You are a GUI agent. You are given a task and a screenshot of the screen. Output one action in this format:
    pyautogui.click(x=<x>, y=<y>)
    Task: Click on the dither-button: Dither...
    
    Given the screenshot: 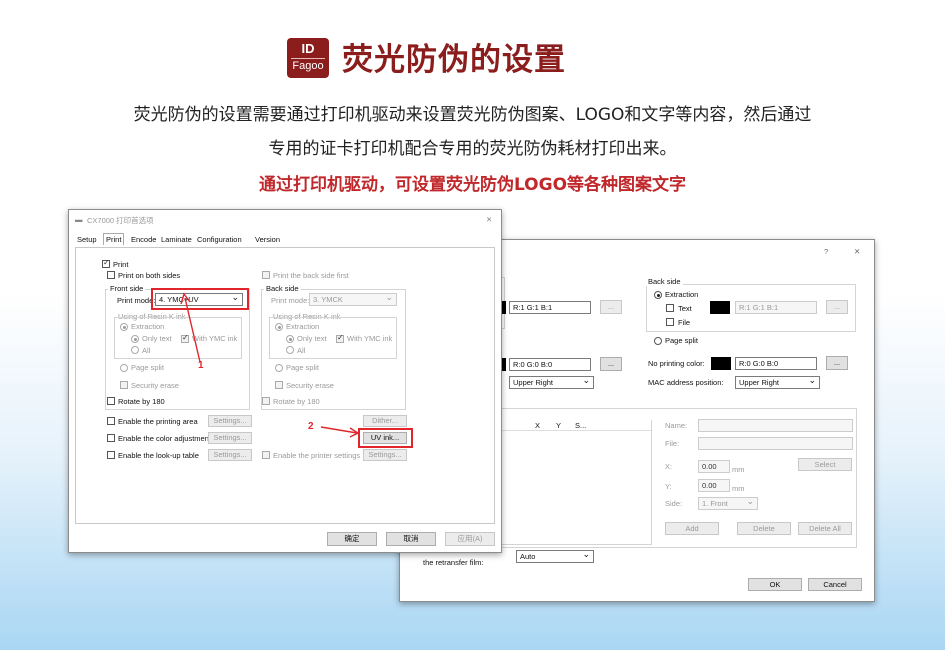 What is the action you would take?
    pyautogui.click(x=385, y=421)
    